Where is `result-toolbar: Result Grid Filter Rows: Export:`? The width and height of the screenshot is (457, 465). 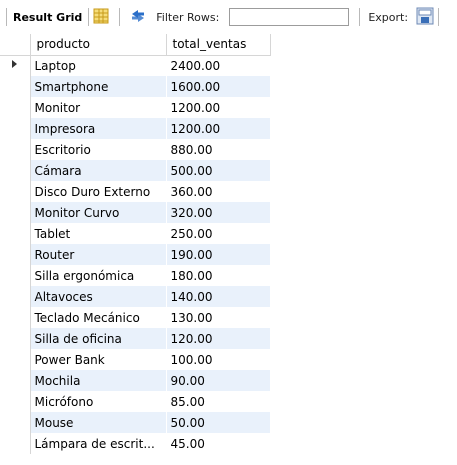 result-toolbar: Result Grid Filter Rows: Export: is located at coordinates (228, 17).